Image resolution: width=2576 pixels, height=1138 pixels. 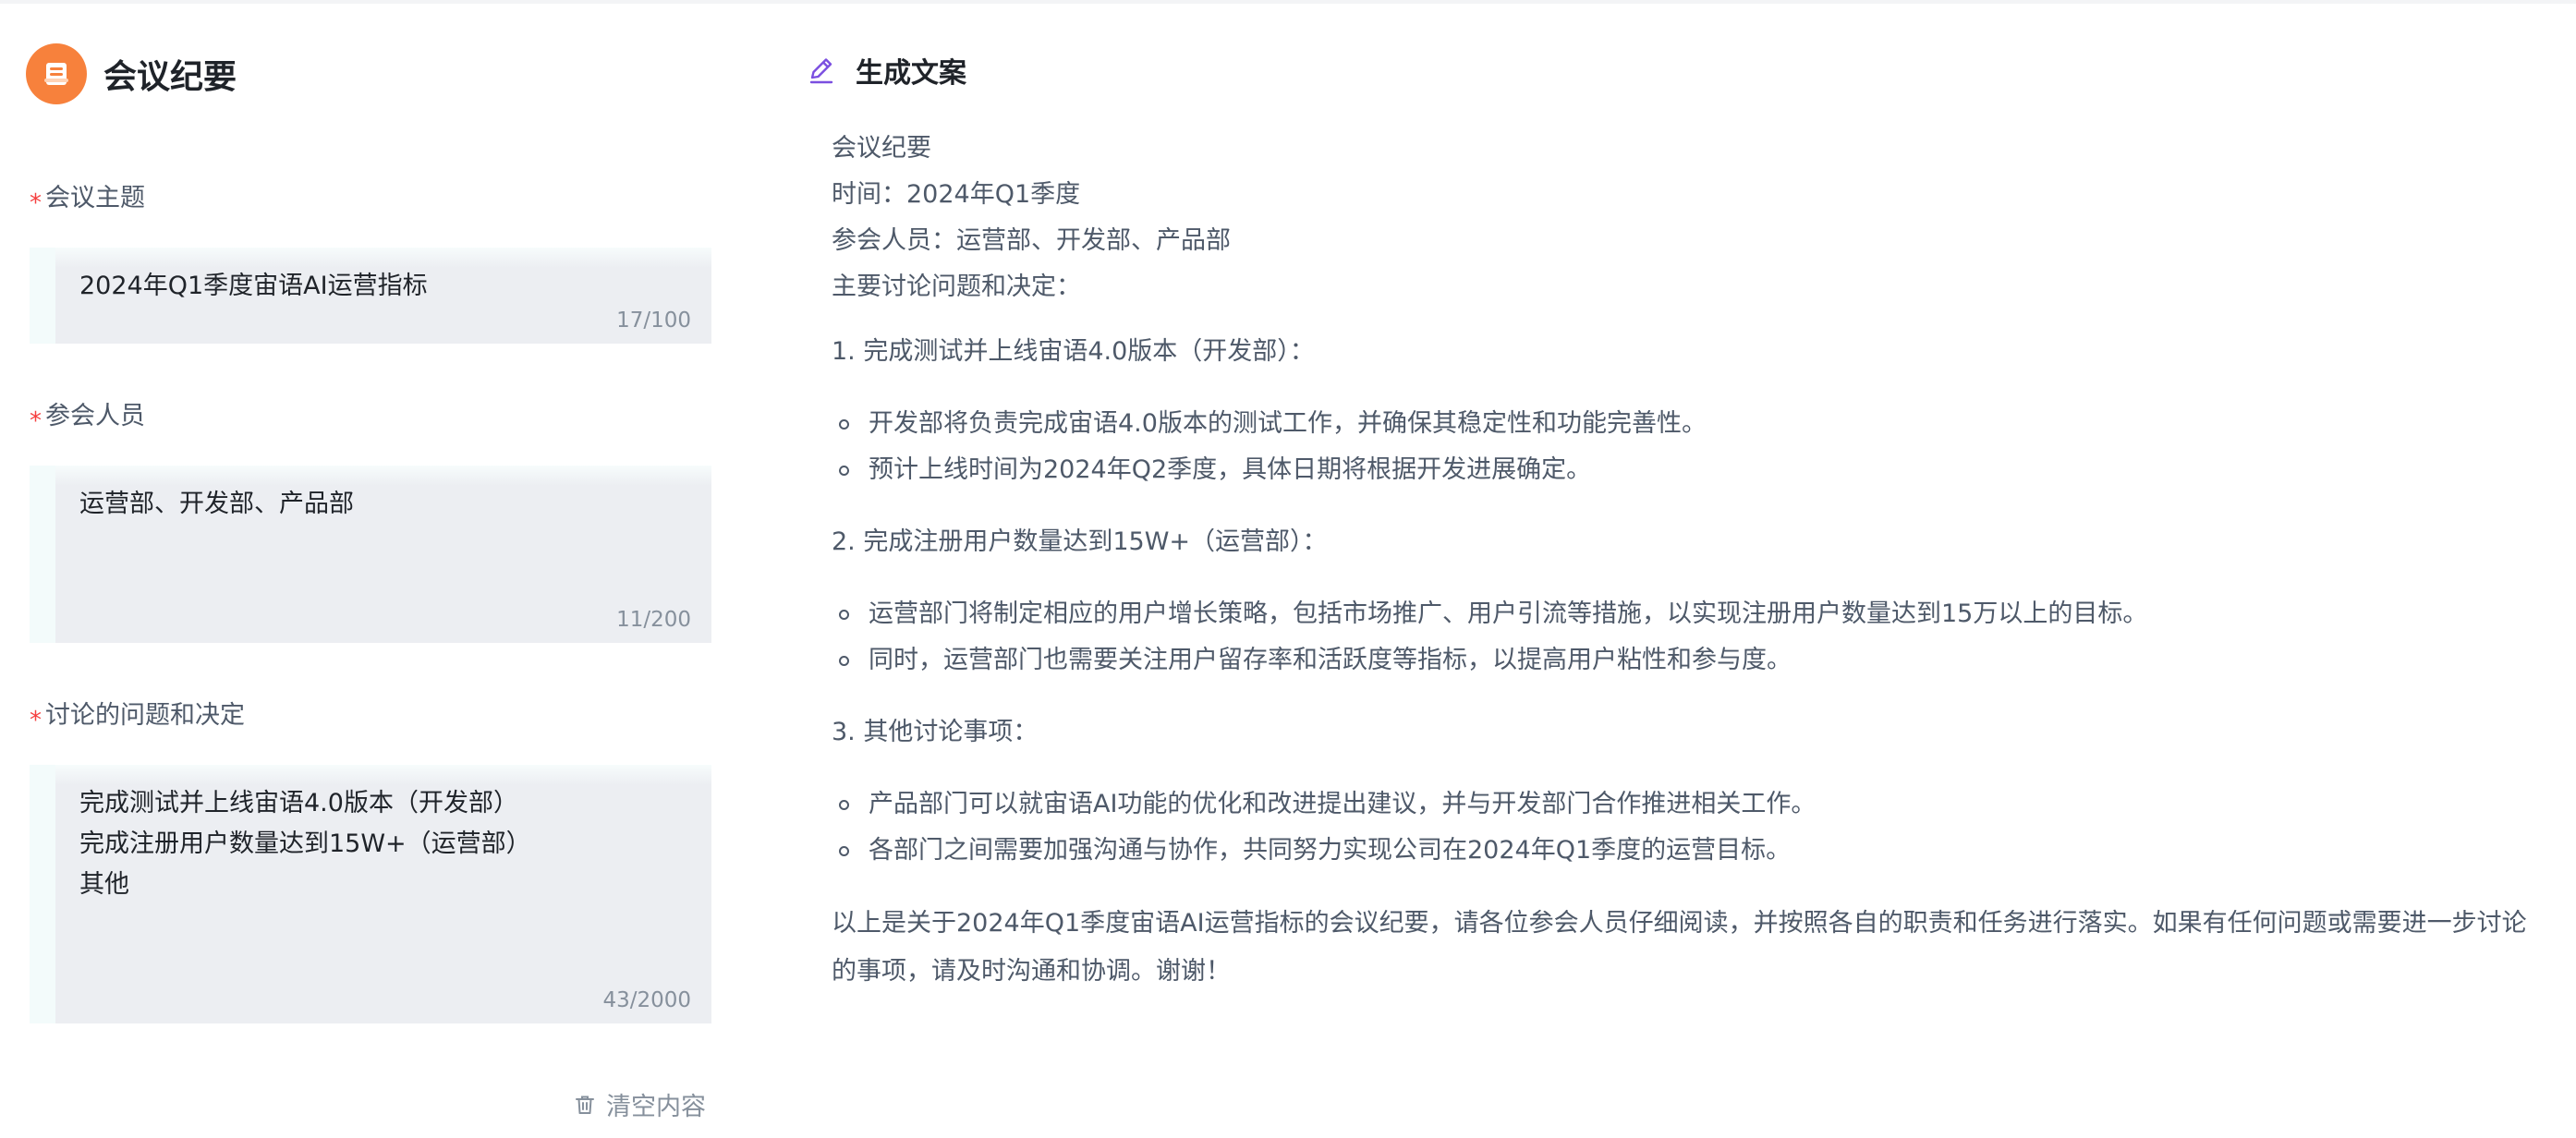 I want to click on section-heading: 1. 完成测试并上线宙语4.0版本（开发部）：, so click(x=1073, y=351).